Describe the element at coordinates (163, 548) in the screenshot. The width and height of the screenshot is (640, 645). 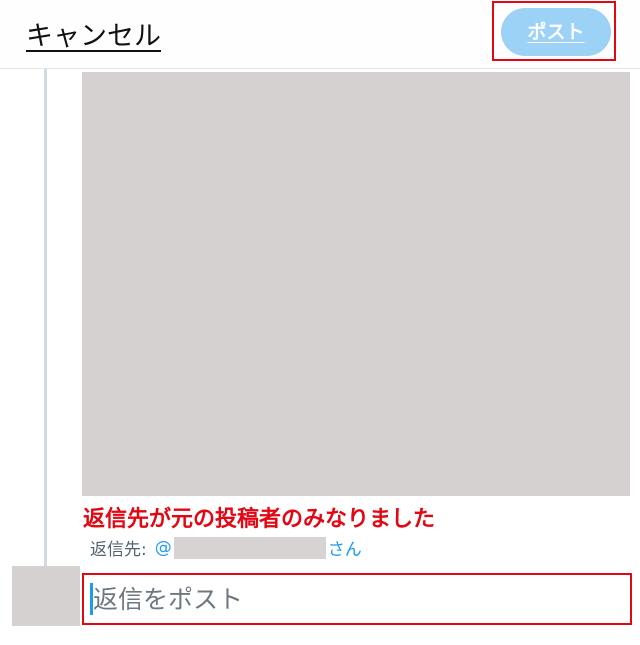
I see `reply-to-at: @` at that location.